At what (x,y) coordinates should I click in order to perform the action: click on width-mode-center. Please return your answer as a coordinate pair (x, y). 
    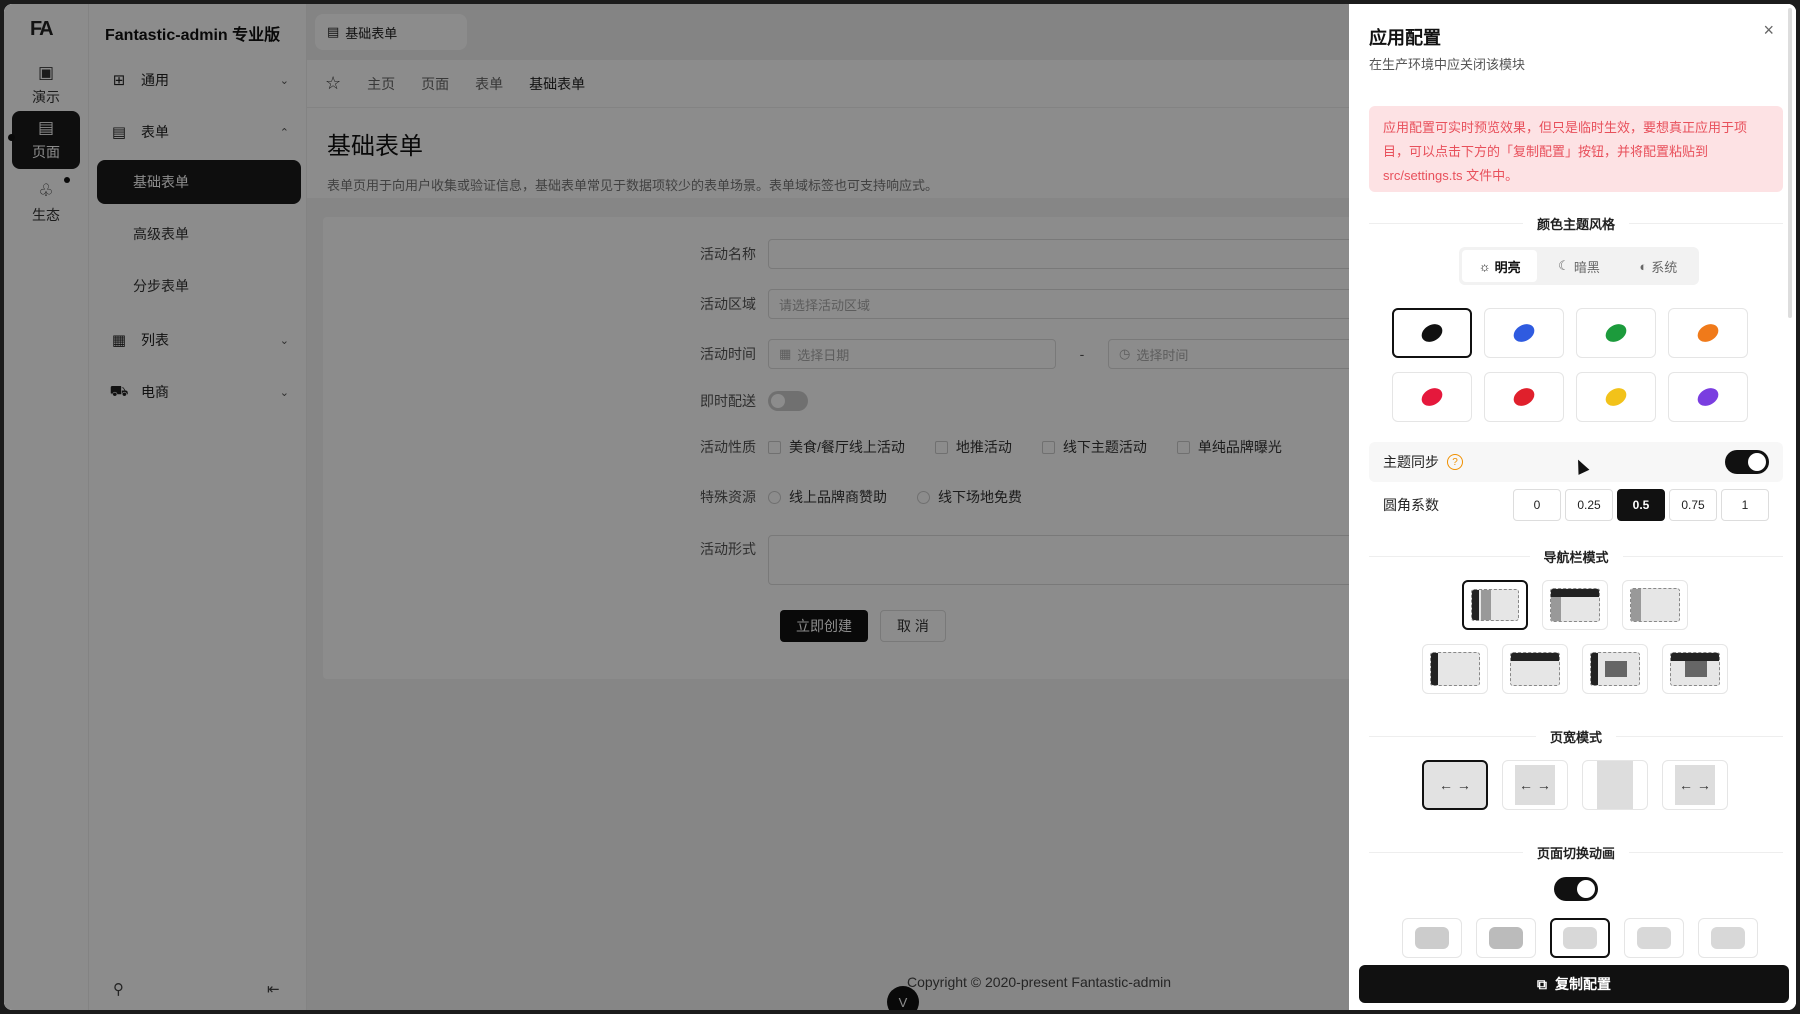
    Looking at the image, I should click on (1615, 785).